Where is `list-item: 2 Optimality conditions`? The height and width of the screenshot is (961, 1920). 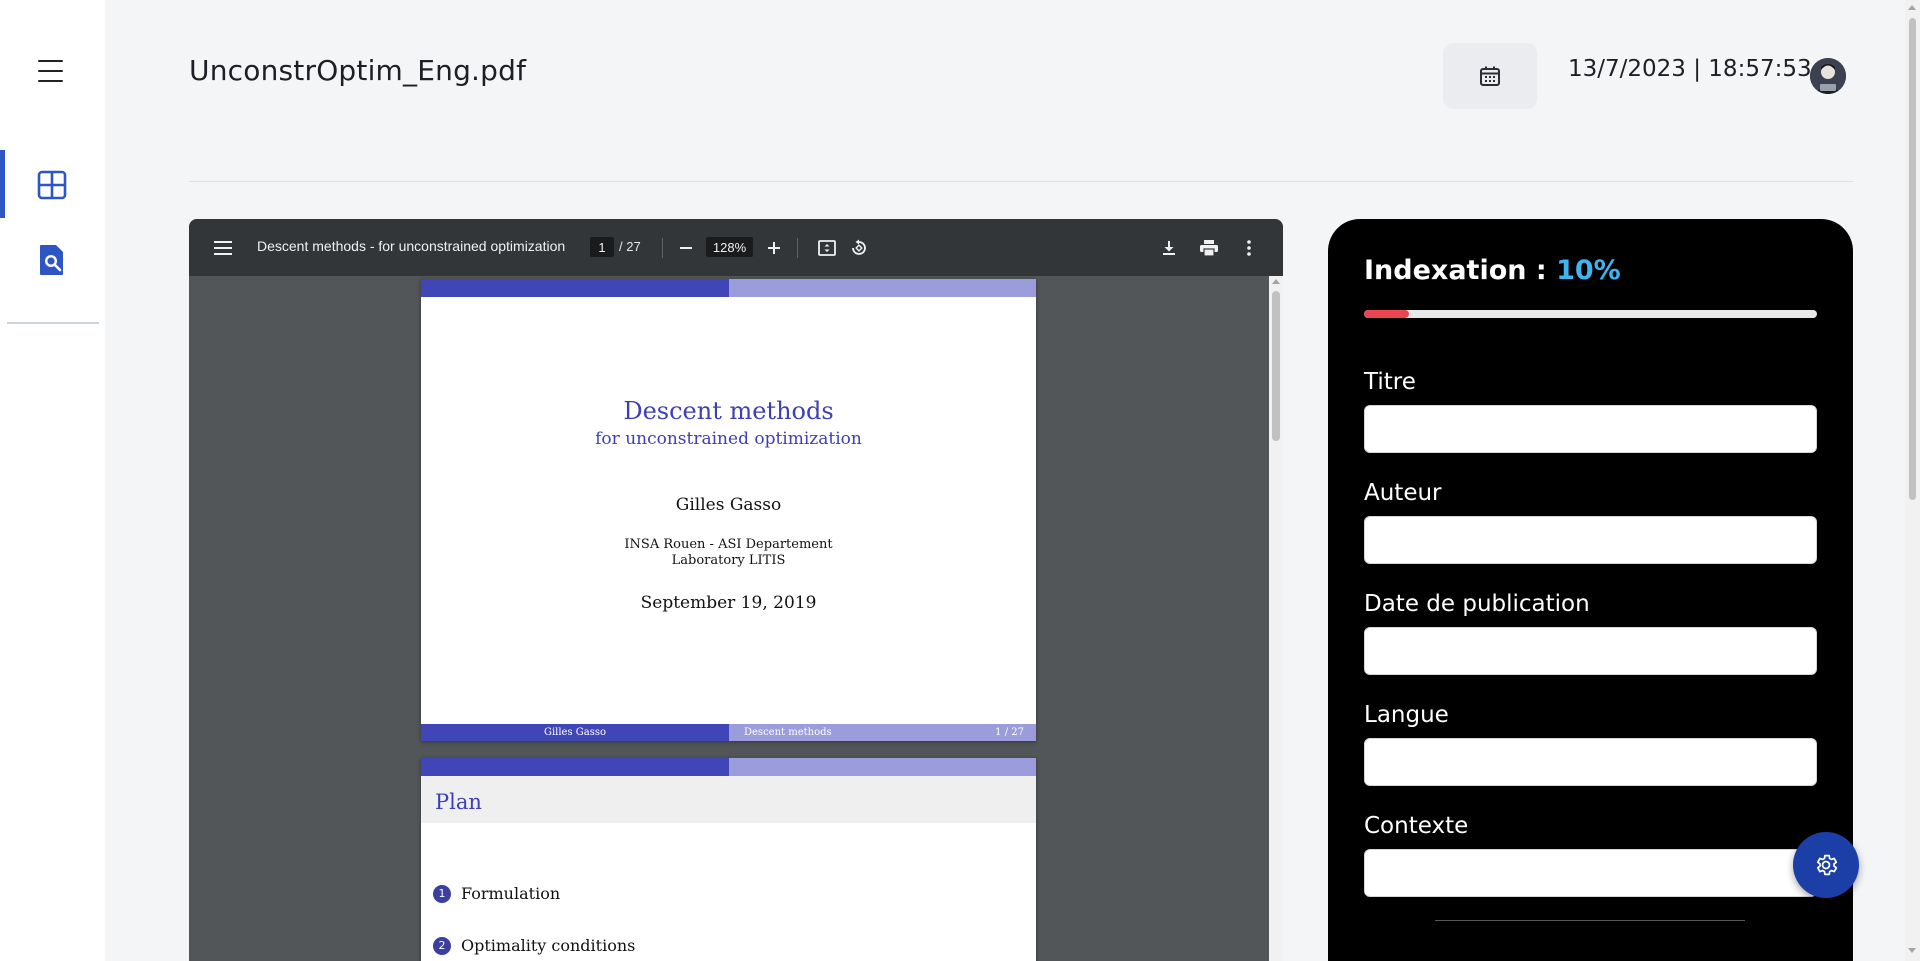
list-item: 2 Optimality conditions is located at coordinates (534, 945).